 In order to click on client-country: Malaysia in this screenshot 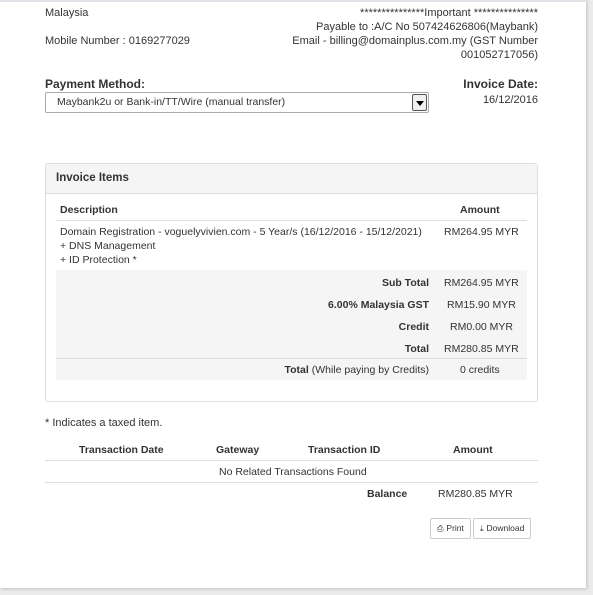, I will do `click(67, 13)`.